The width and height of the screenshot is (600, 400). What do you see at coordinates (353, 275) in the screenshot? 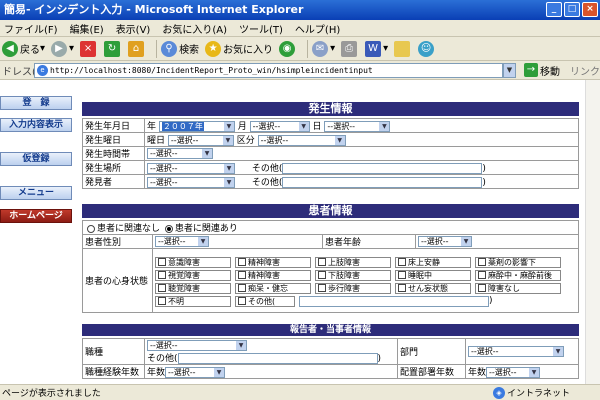
I see `condition-checkbox: 下肢障害` at bounding box center [353, 275].